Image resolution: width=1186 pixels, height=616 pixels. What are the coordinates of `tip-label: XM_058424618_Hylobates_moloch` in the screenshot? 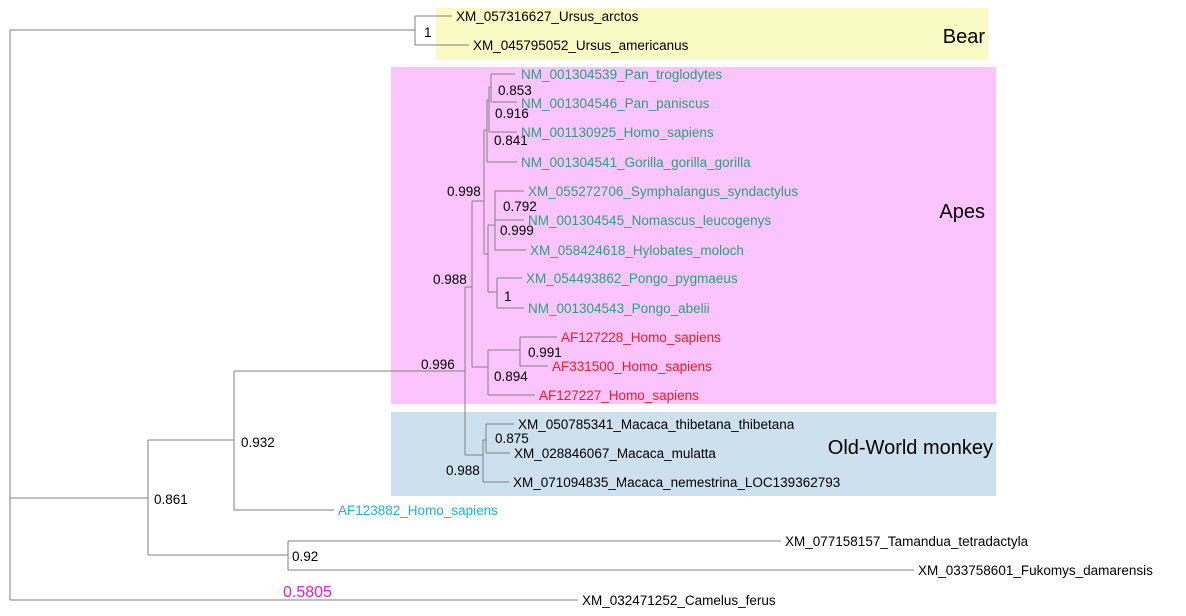 It's located at (637, 250).